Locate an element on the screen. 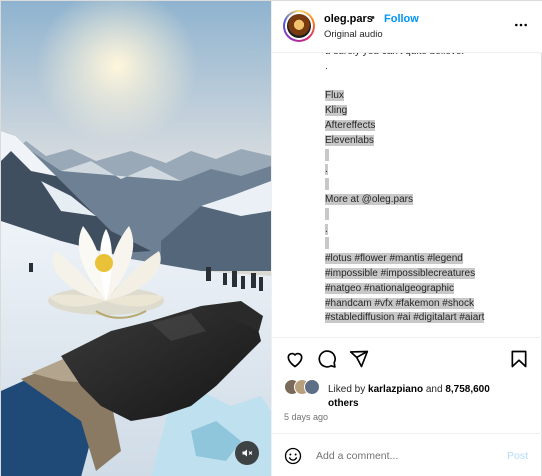  caption-line-text: Elevenlabs is located at coordinates (349, 140).